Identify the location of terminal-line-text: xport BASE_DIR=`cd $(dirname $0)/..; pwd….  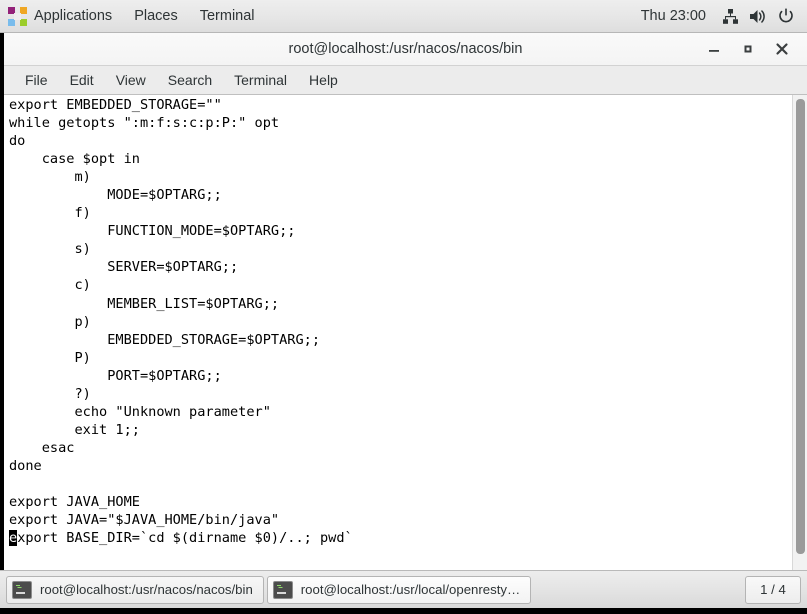
(185, 538).